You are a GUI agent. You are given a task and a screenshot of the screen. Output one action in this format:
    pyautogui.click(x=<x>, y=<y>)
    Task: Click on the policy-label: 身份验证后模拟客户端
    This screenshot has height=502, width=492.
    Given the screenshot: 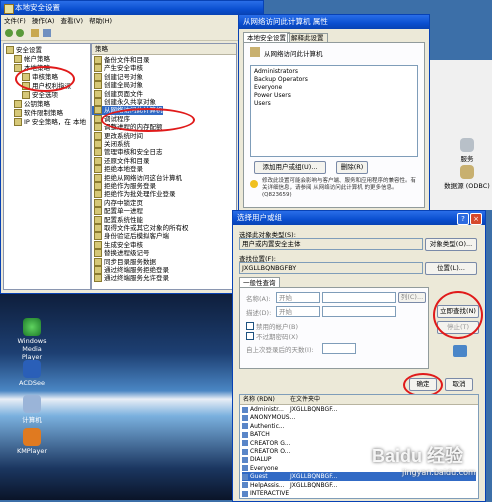 What is the action you would take?
    pyautogui.click(x=136, y=236)
    